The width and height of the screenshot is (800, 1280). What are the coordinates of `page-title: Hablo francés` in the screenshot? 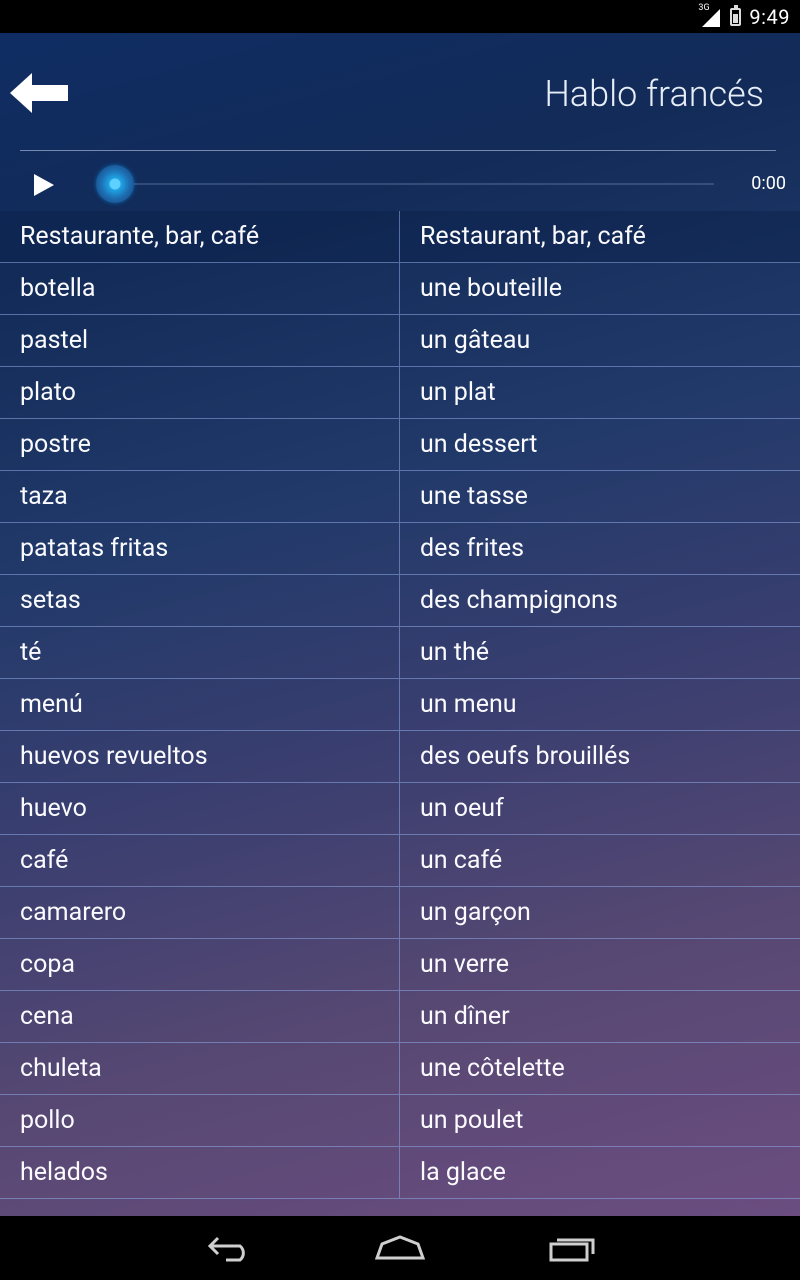 It's located at (654, 94).